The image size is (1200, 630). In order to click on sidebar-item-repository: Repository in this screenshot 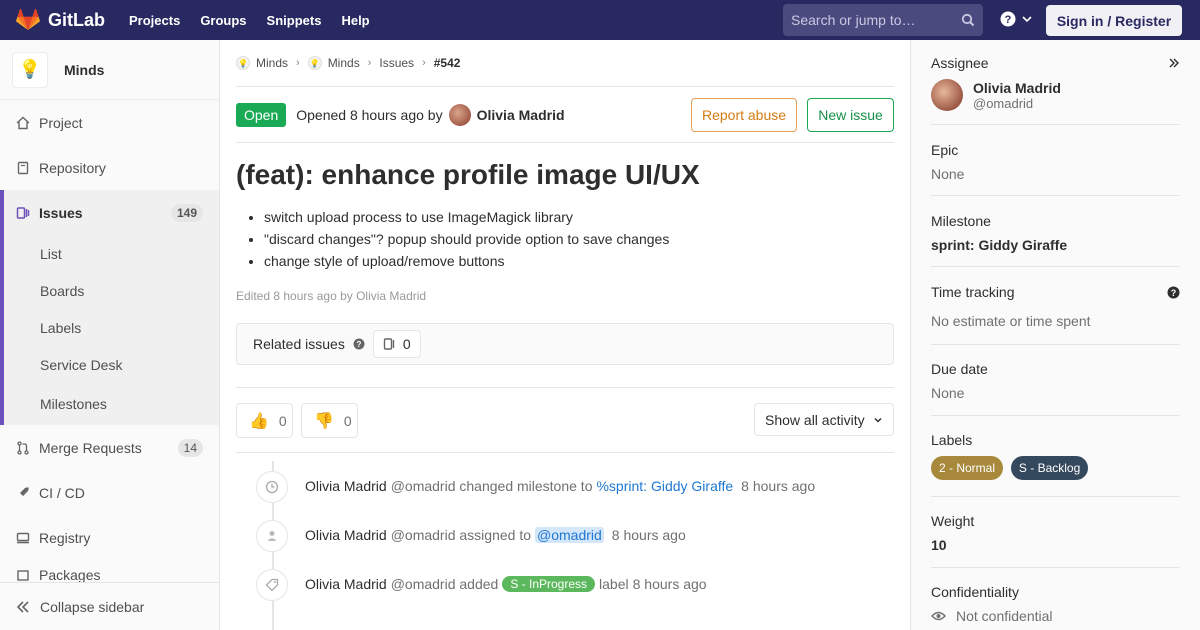, I will do `click(109, 167)`.